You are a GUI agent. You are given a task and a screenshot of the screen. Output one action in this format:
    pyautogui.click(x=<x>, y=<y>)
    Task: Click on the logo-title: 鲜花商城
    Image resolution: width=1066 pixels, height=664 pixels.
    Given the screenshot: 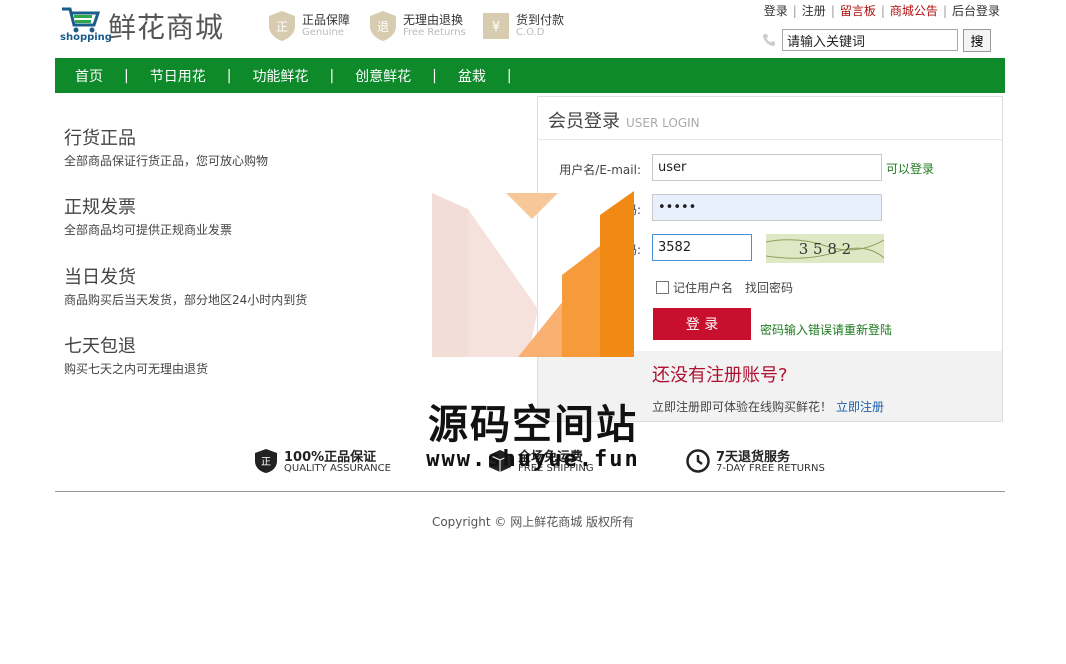 What is the action you would take?
    pyautogui.click(x=166, y=27)
    